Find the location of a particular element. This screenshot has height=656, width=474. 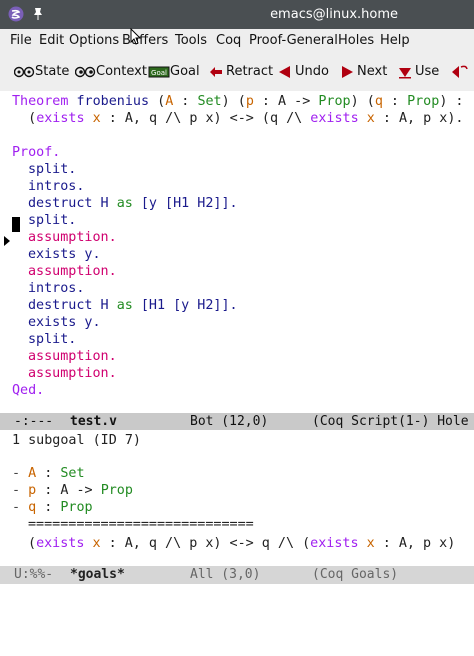

state-icon is located at coordinates (24, 72).